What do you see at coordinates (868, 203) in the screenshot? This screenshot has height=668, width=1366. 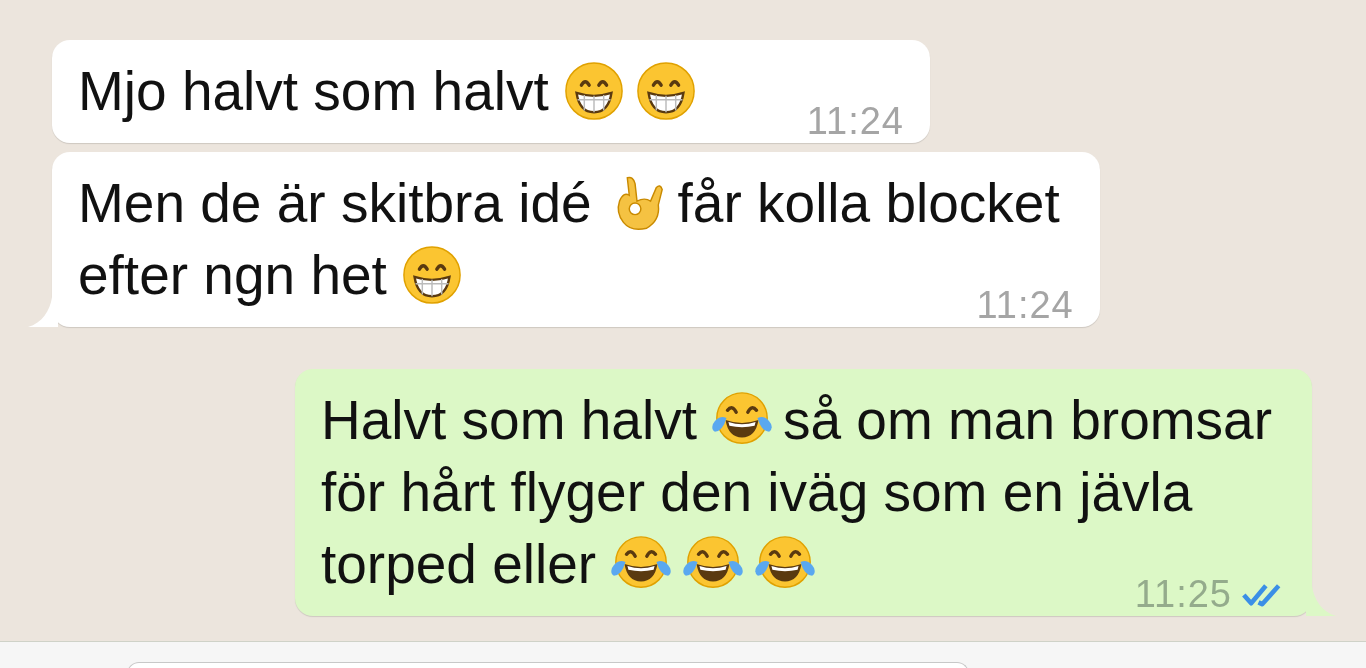 I see `message-text: får kolla blocket` at bounding box center [868, 203].